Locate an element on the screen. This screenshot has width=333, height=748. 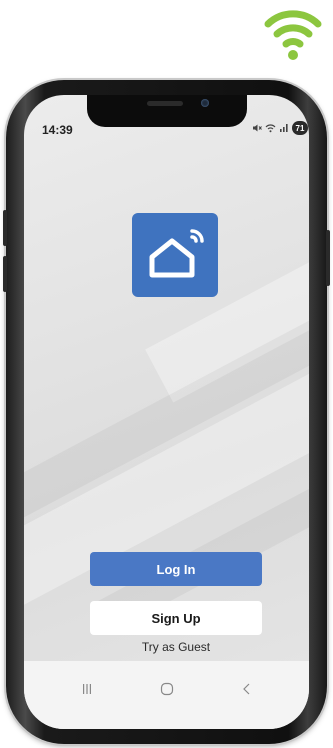
mute-icon is located at coordinates (257, 128).